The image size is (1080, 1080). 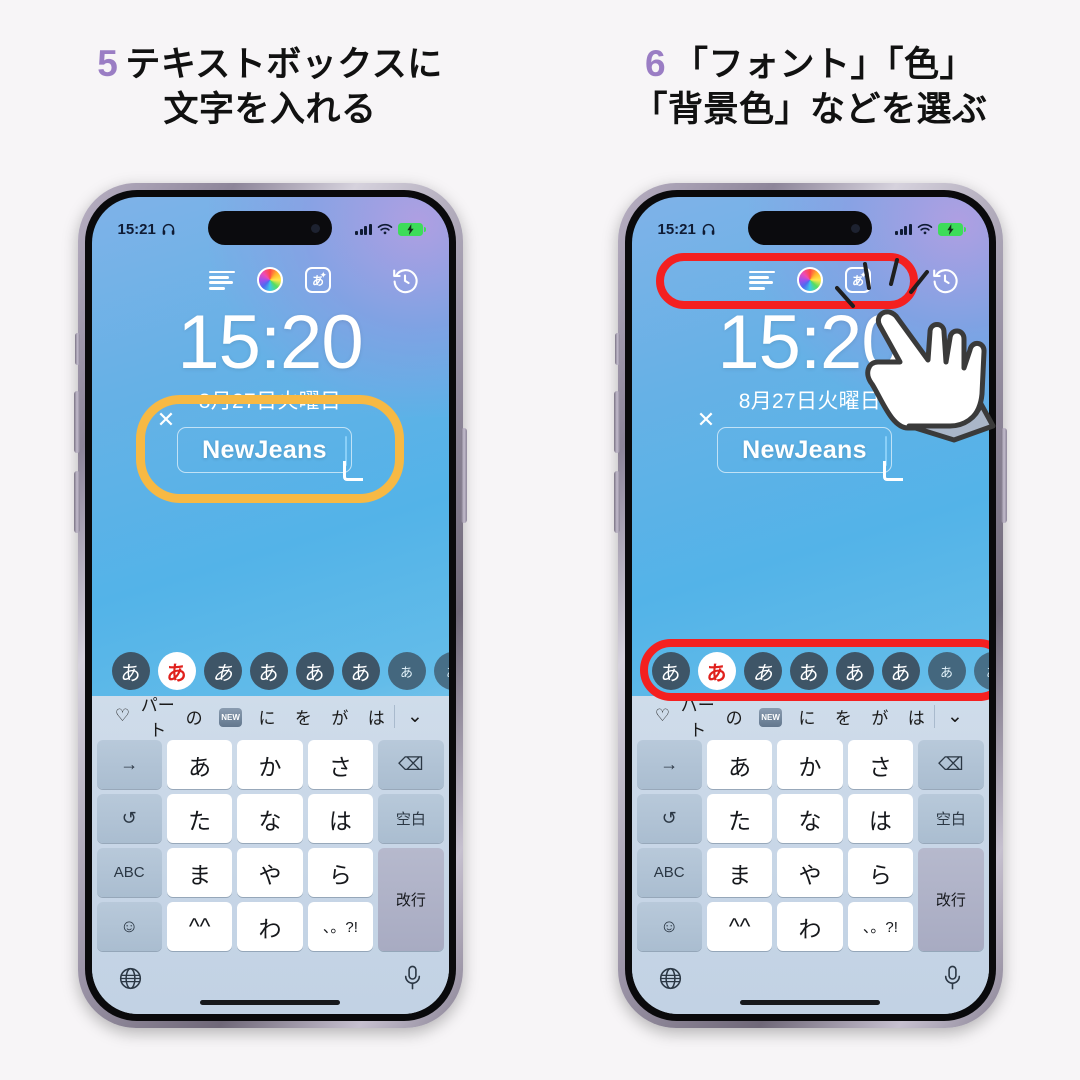 What do you see at coordinates (270, 280) in the screenshot?
I see `color-wheel-icon` at bounding box center [270, 280].